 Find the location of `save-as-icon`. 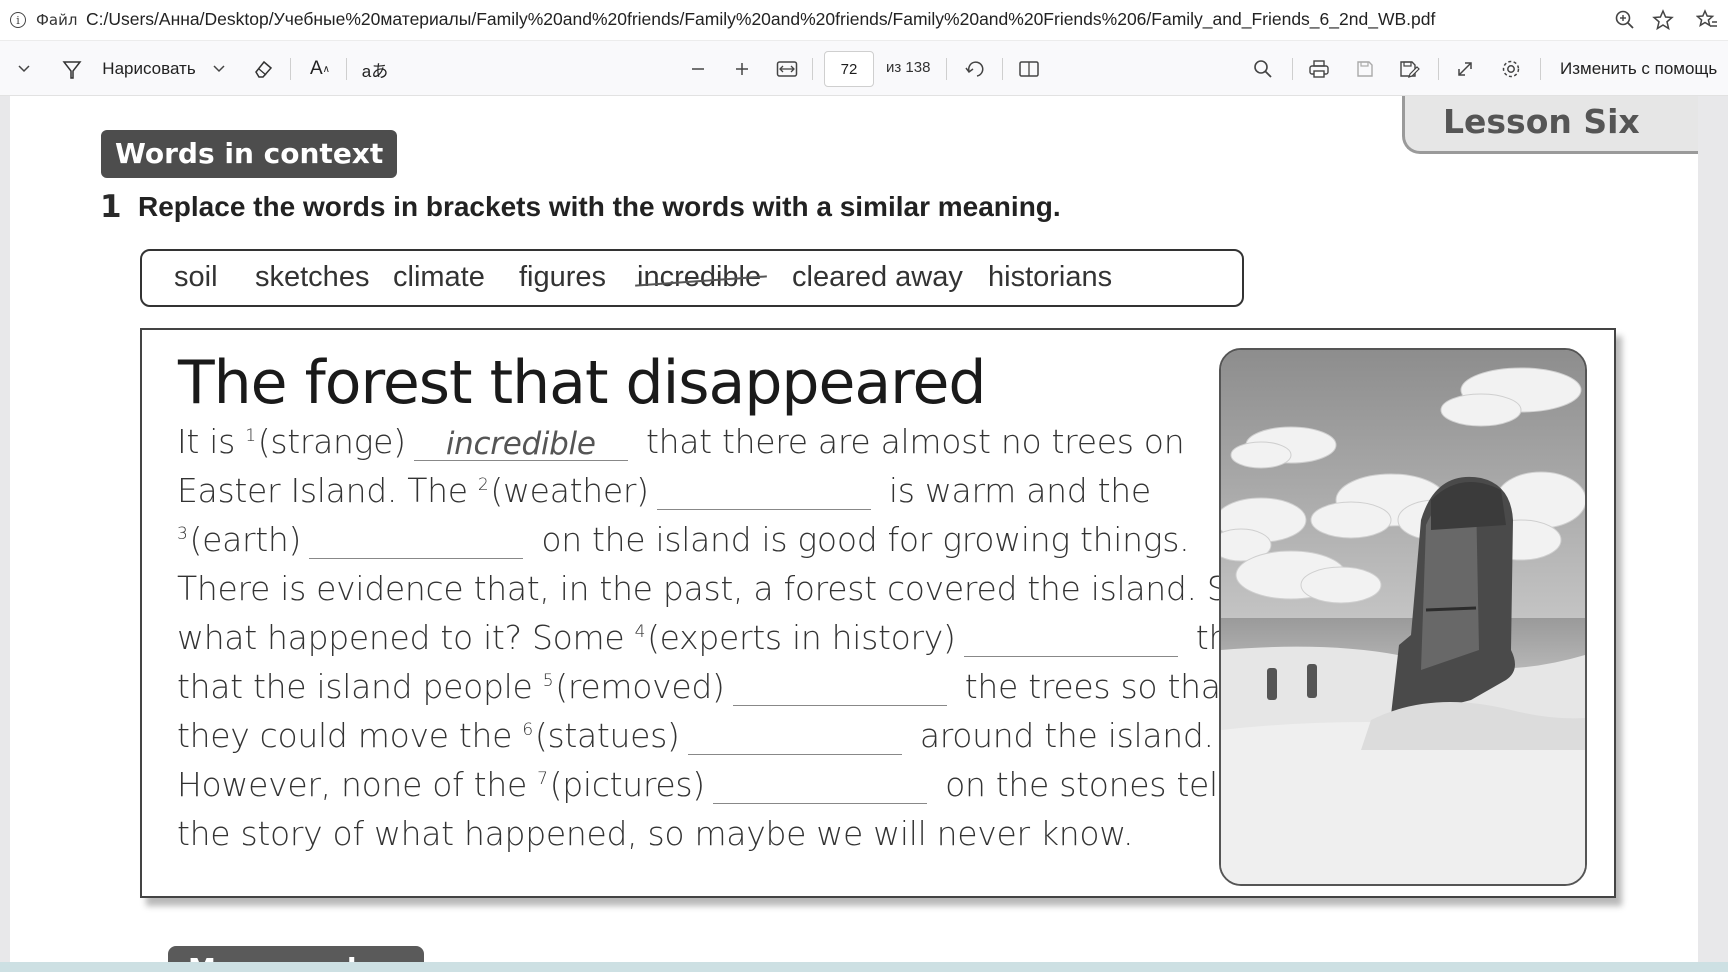

save-as-icon is located at coordinates (1409, 69).